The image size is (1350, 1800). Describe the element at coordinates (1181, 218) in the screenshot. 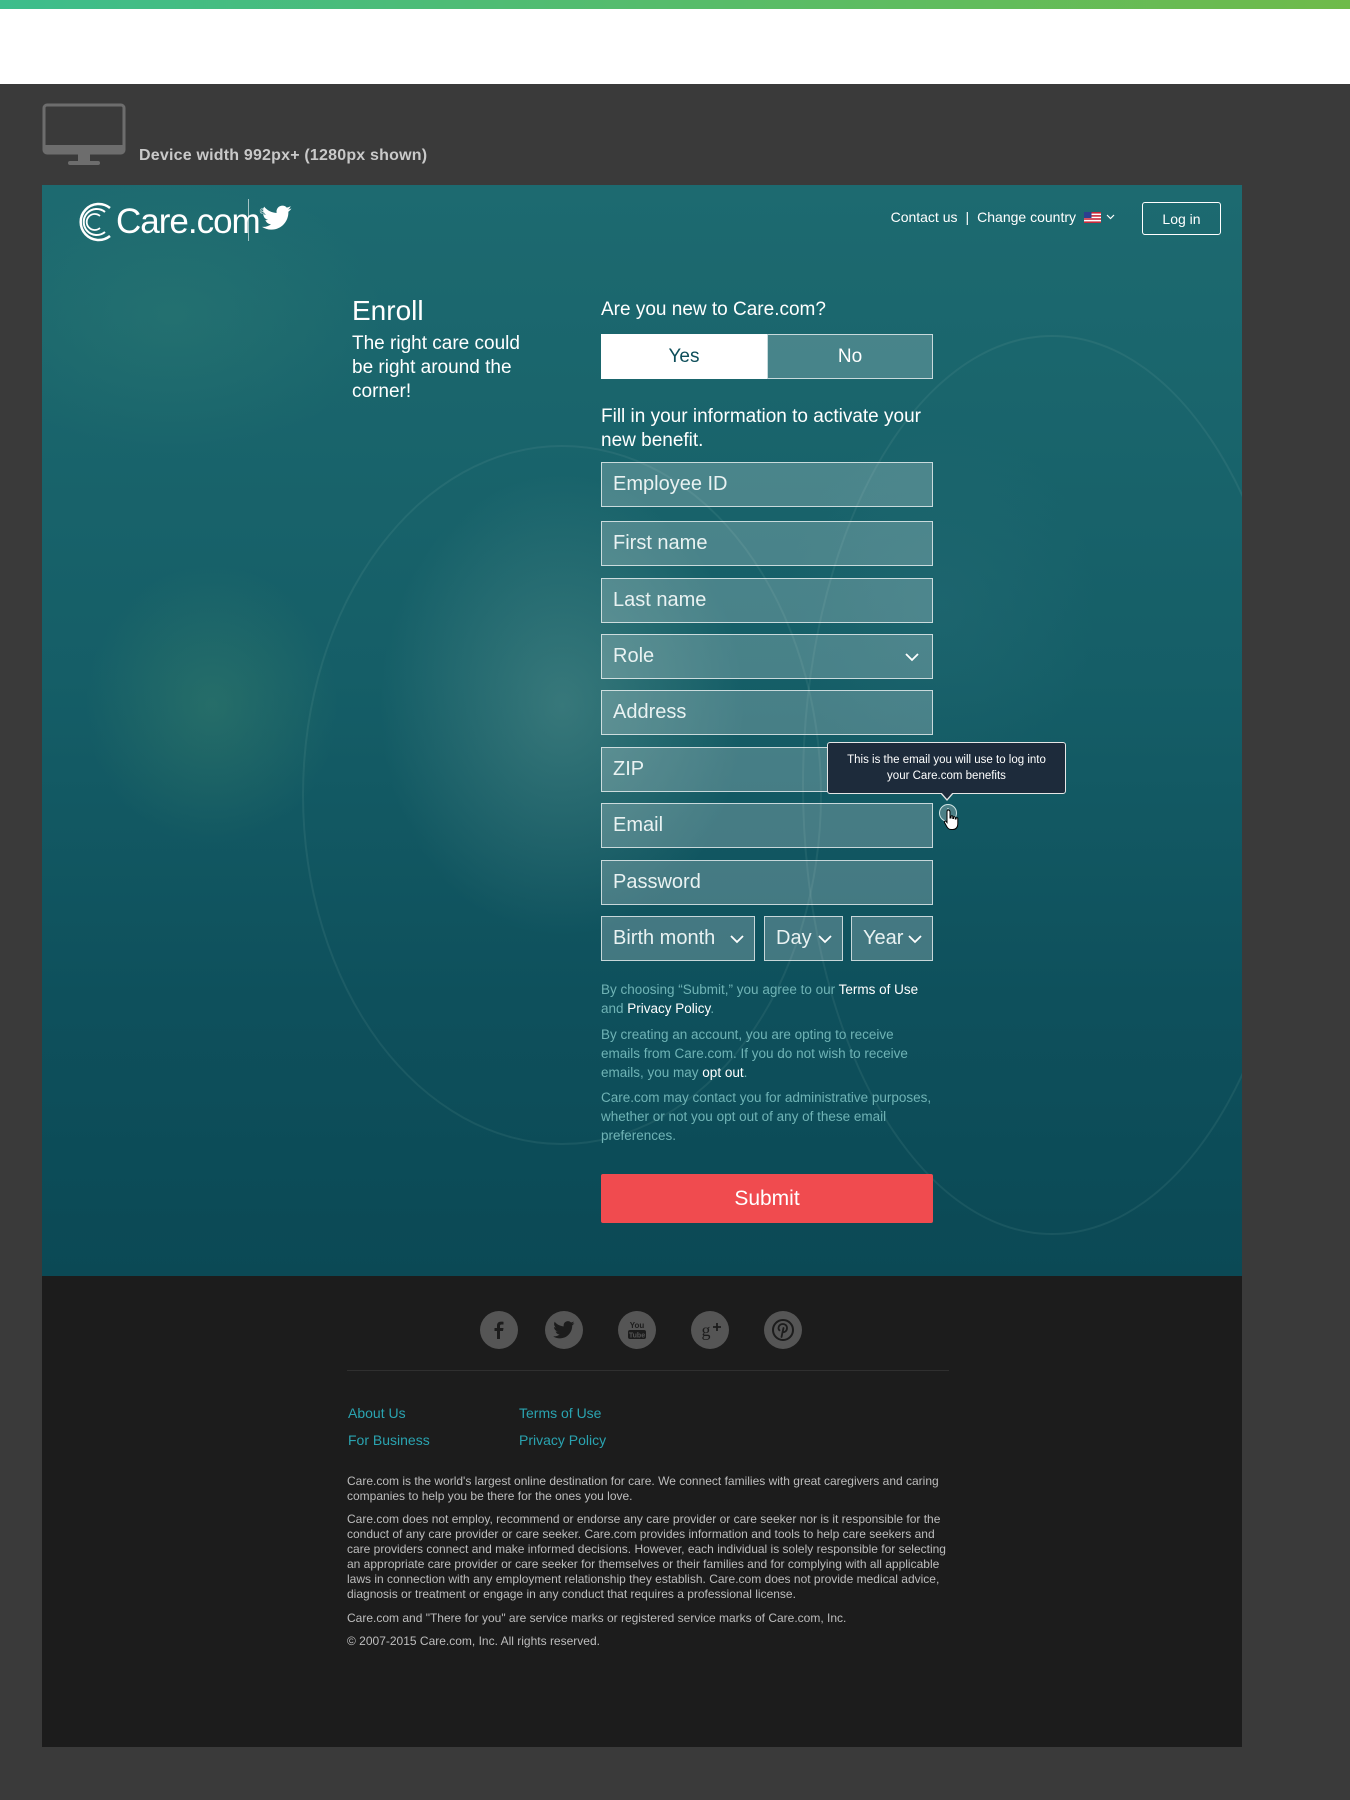

I see `login-button: Log in` at that location.